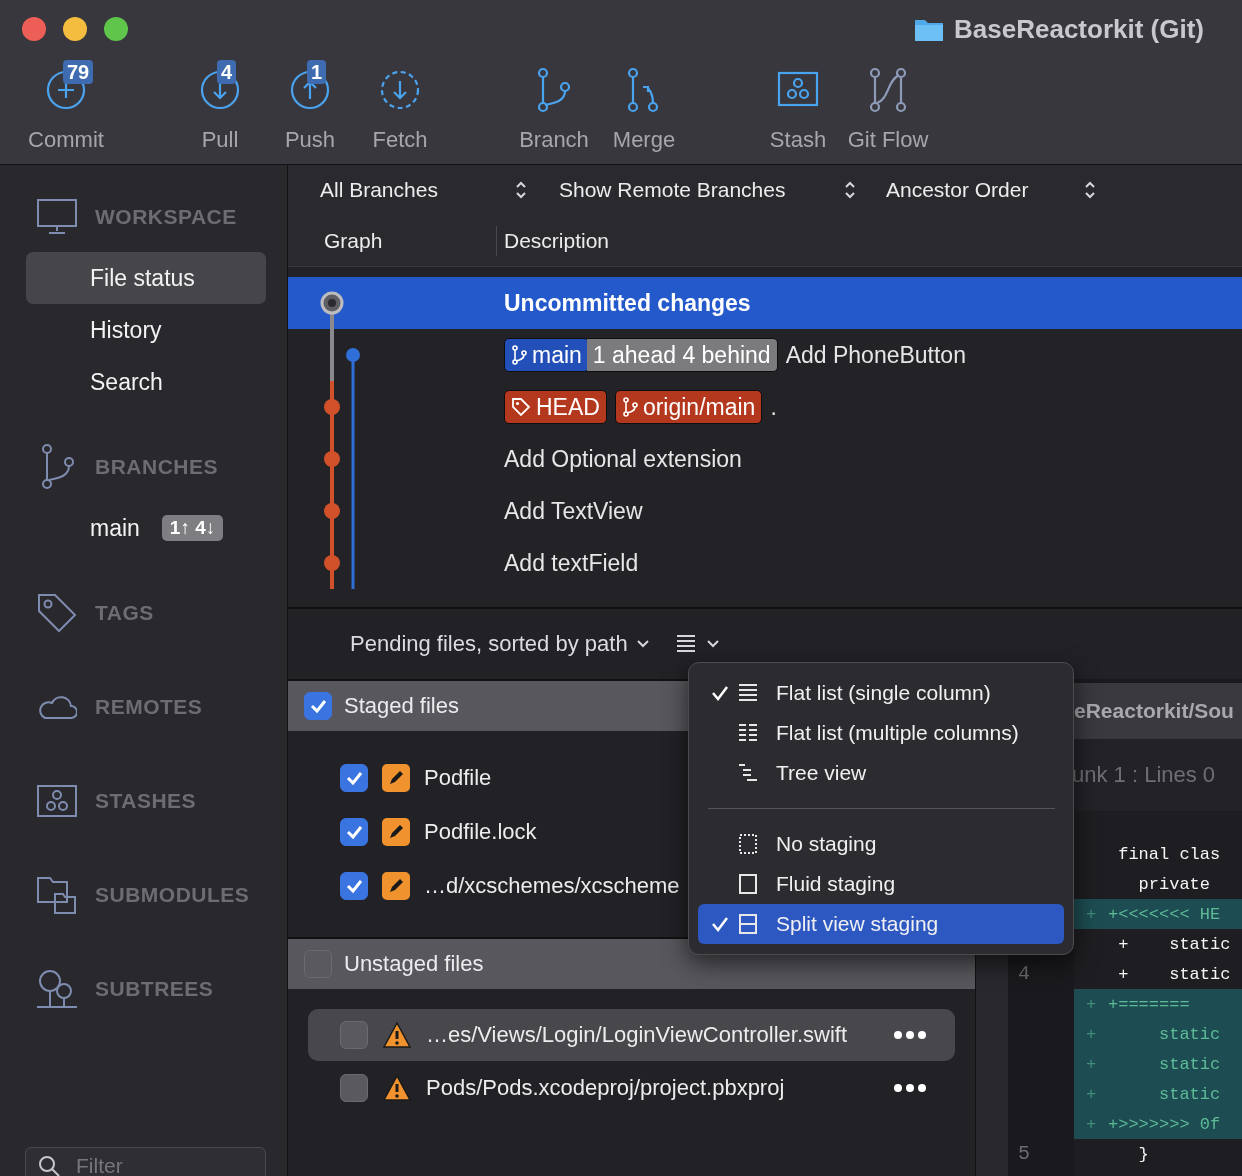 This screenshot has width=1242, height=1176. I want to click on filter-field: Filter, so click(145, 1161).